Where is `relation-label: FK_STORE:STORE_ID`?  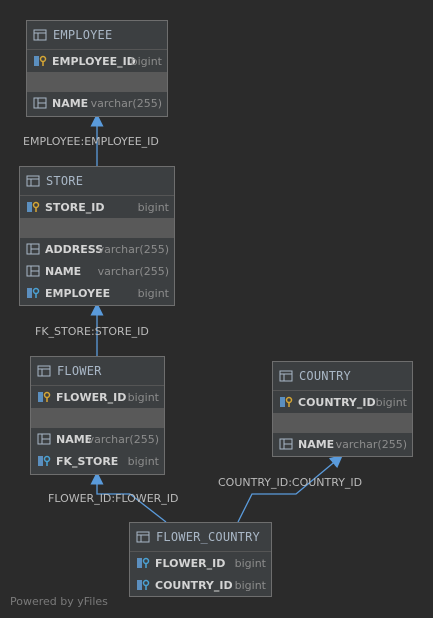
relation-label: FK_STORE:STORE_ID is located at coordinates (92, 331).